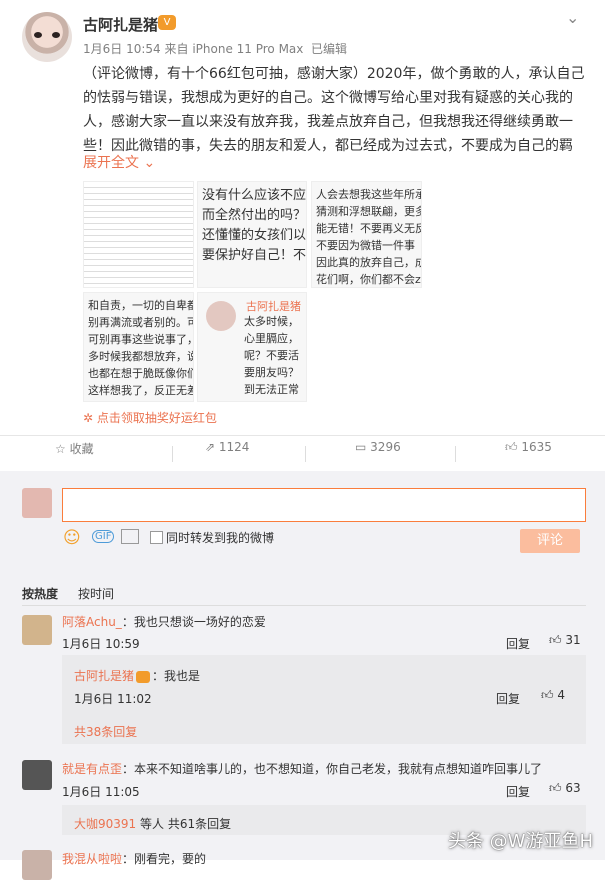 This screenshot has width=605, height=880. I want to click on comment-time: 1月6日 11:05, so click(101, 792).